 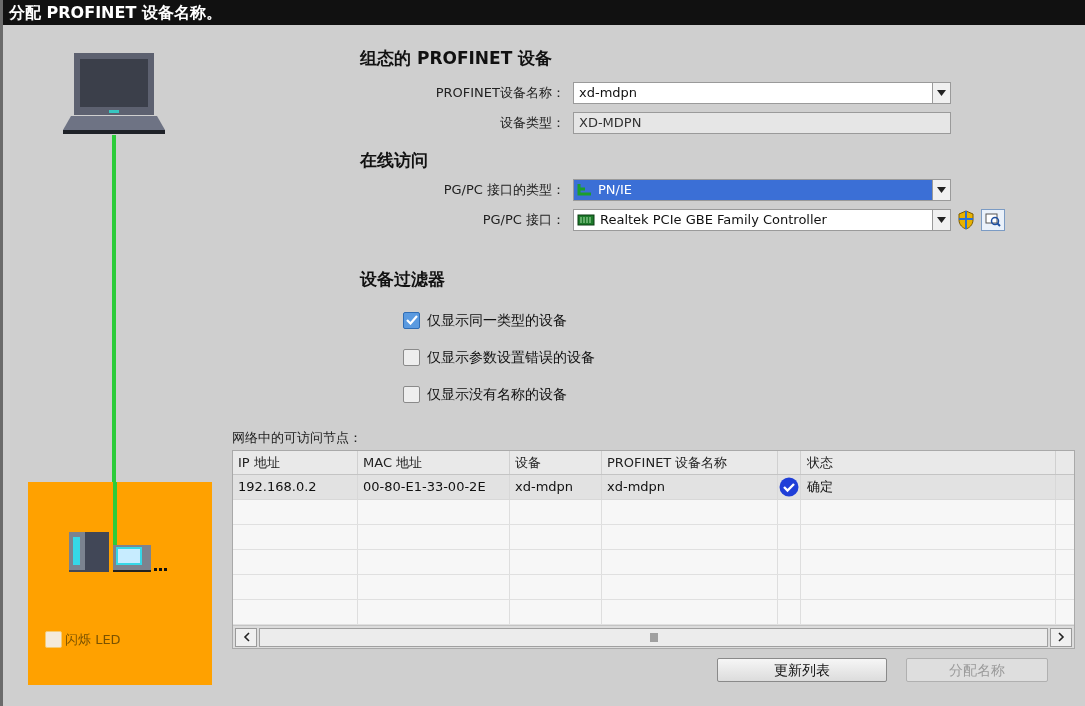 What do you see at coordinates (586, 220) in the screenshot?
I see `network-card-icon` at bounding box center [586, 220].